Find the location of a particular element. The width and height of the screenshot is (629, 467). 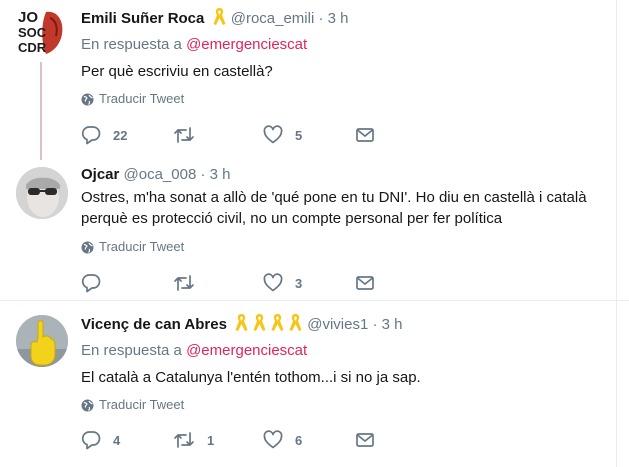

display-name: Ojcar is located at coordinates (100, 174).